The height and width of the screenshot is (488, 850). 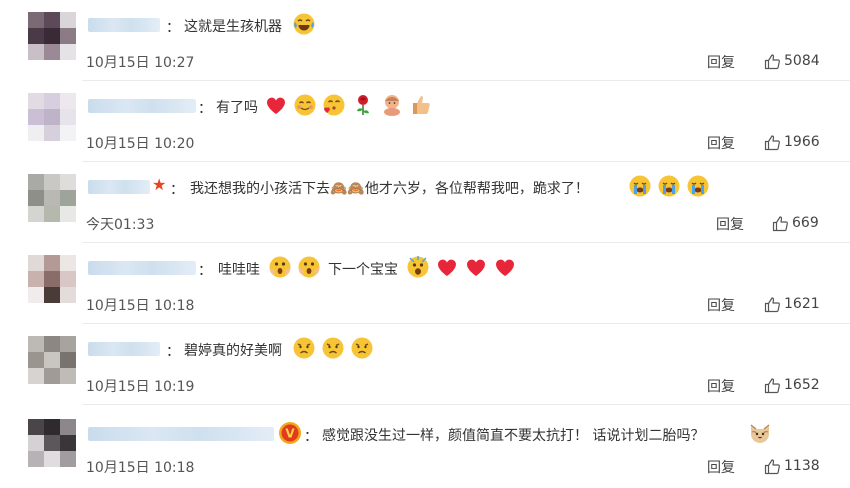 I want to click on like-count: 669, so click(x=805, y=223).